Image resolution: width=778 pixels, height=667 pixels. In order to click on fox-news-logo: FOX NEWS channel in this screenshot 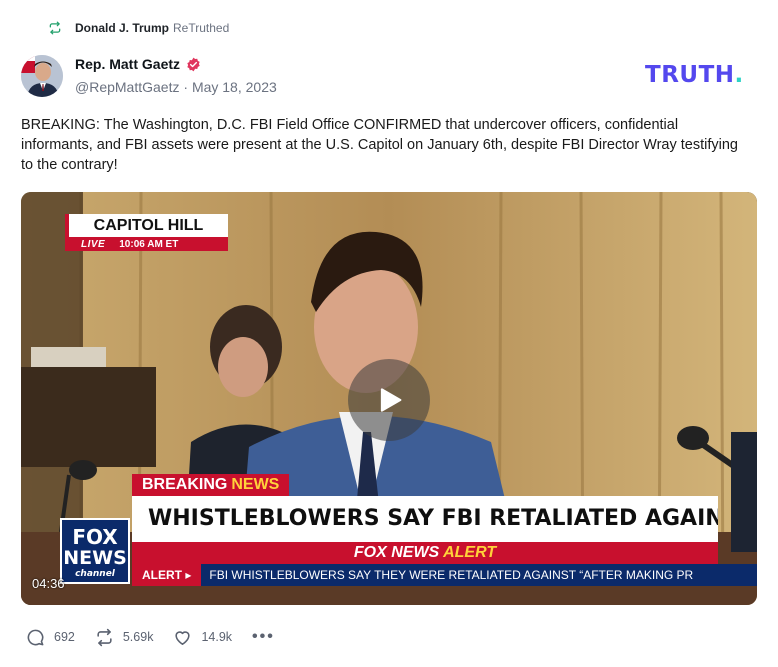, I will do `click(95, 551)`.